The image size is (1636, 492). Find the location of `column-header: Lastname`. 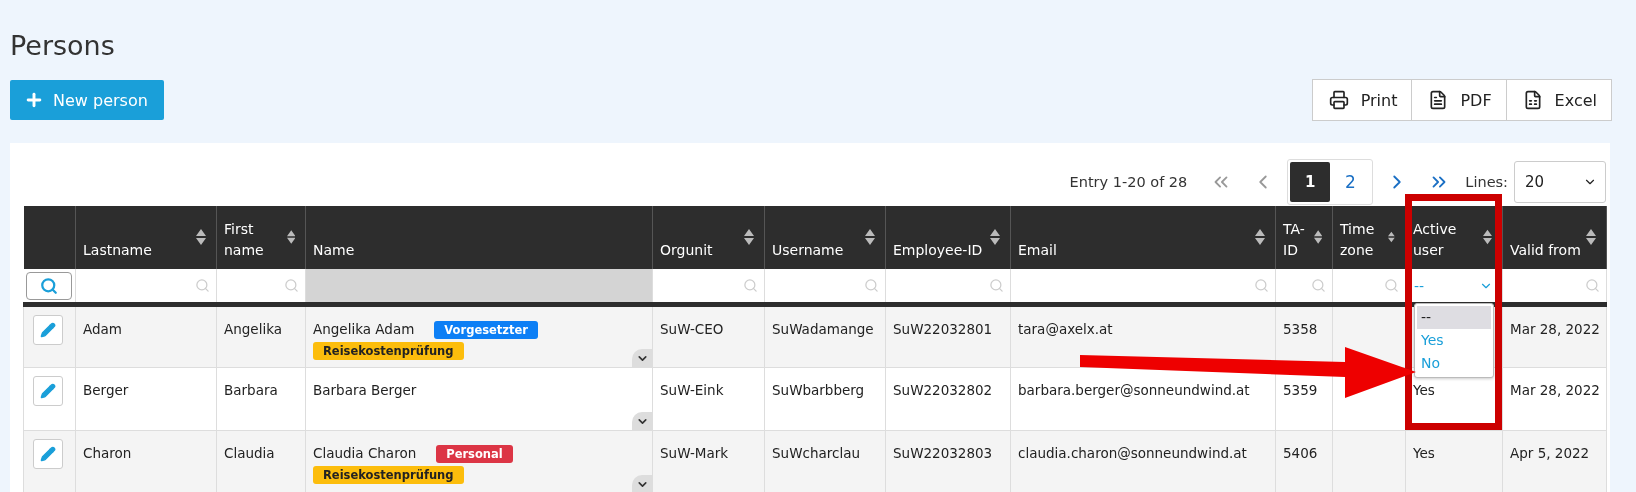

column-header: Lastname is located at coordinates (146, 237).